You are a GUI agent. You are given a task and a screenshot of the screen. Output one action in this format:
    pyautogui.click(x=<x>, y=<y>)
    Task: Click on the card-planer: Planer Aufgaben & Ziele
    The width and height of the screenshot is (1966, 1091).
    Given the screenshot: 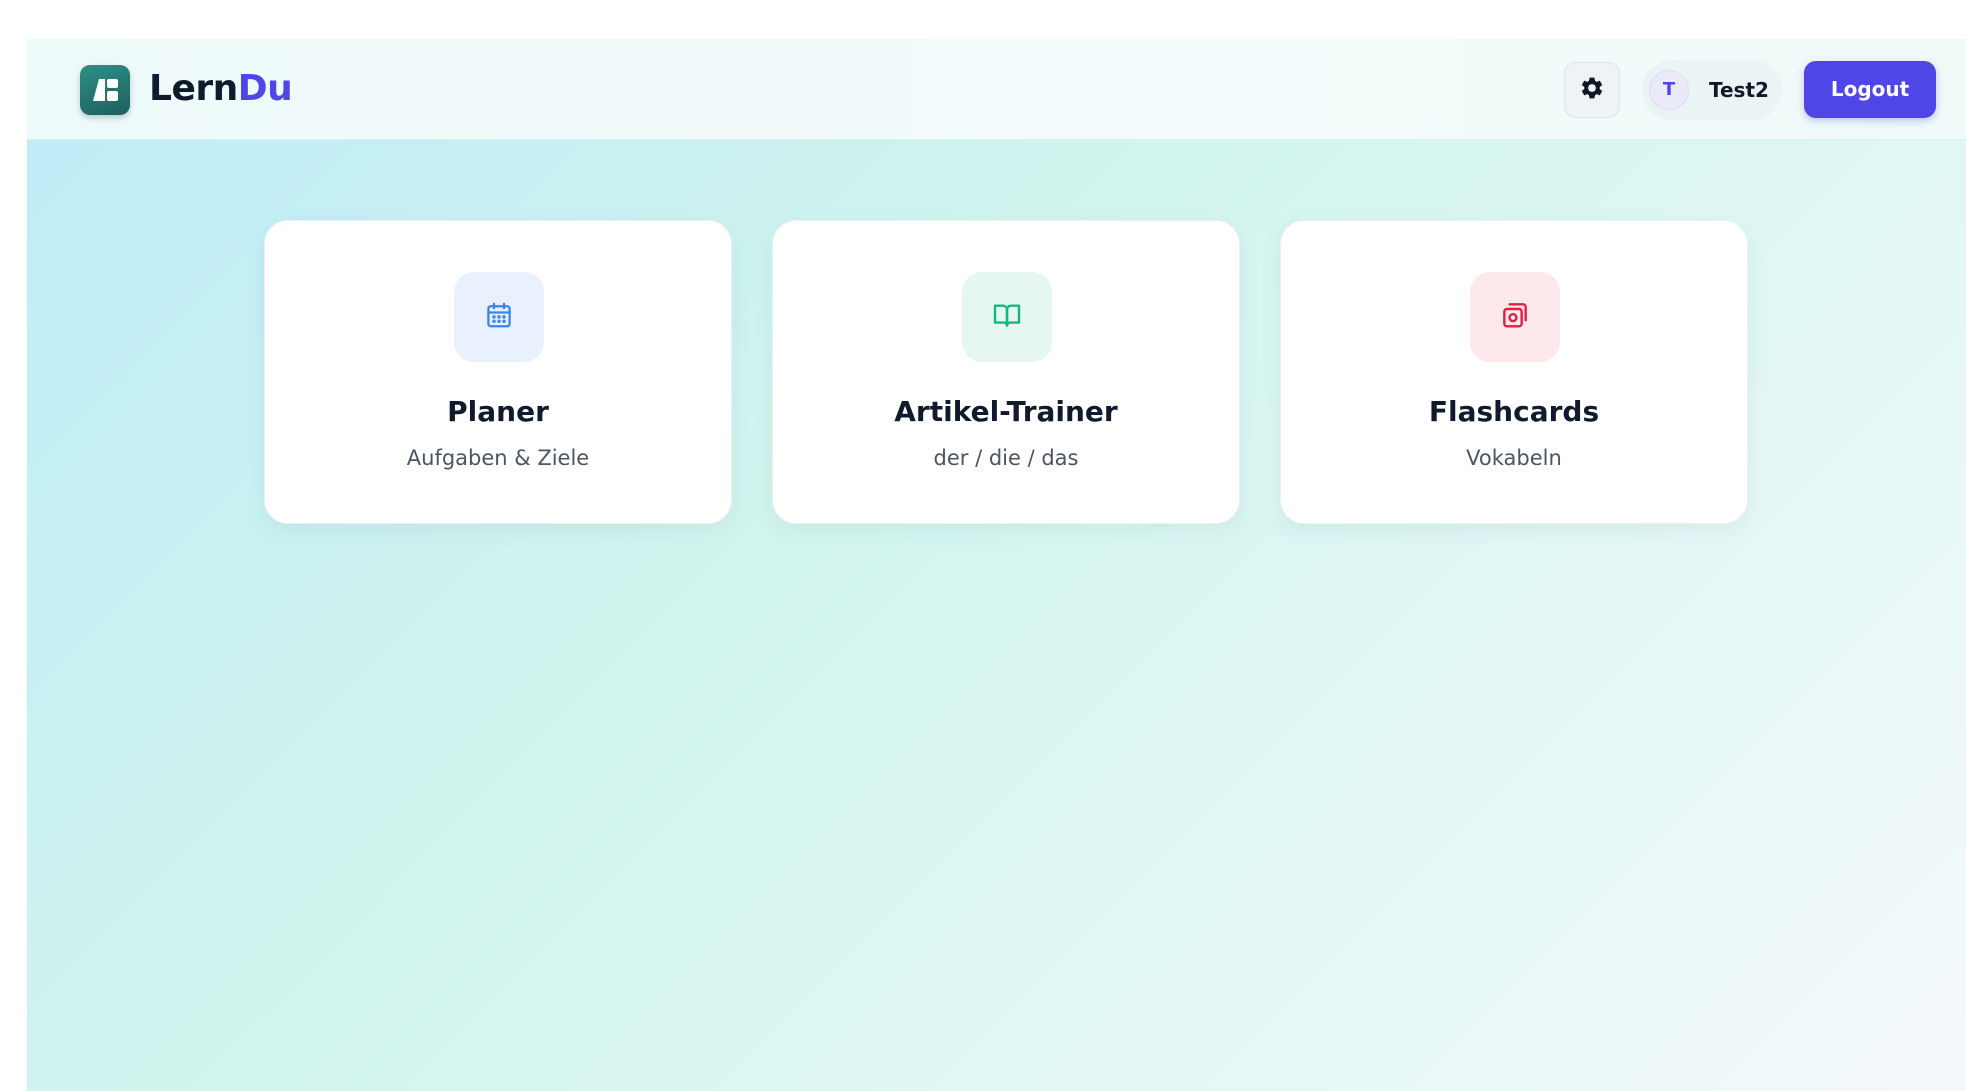 What is the action you would take?
    pyautogui.click(x=498, y=372)
    